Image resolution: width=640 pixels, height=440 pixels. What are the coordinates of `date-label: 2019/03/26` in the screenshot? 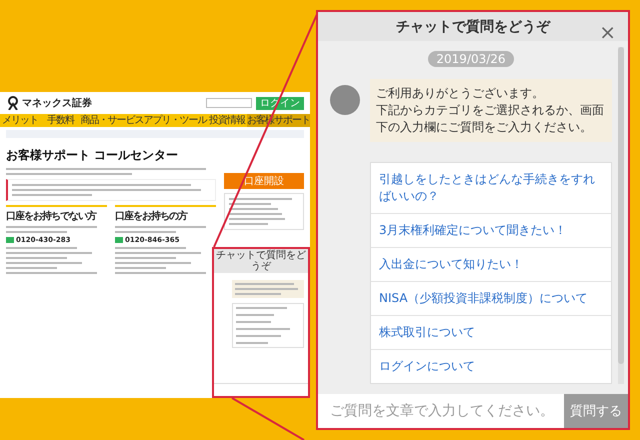 It's located at (471, 59).